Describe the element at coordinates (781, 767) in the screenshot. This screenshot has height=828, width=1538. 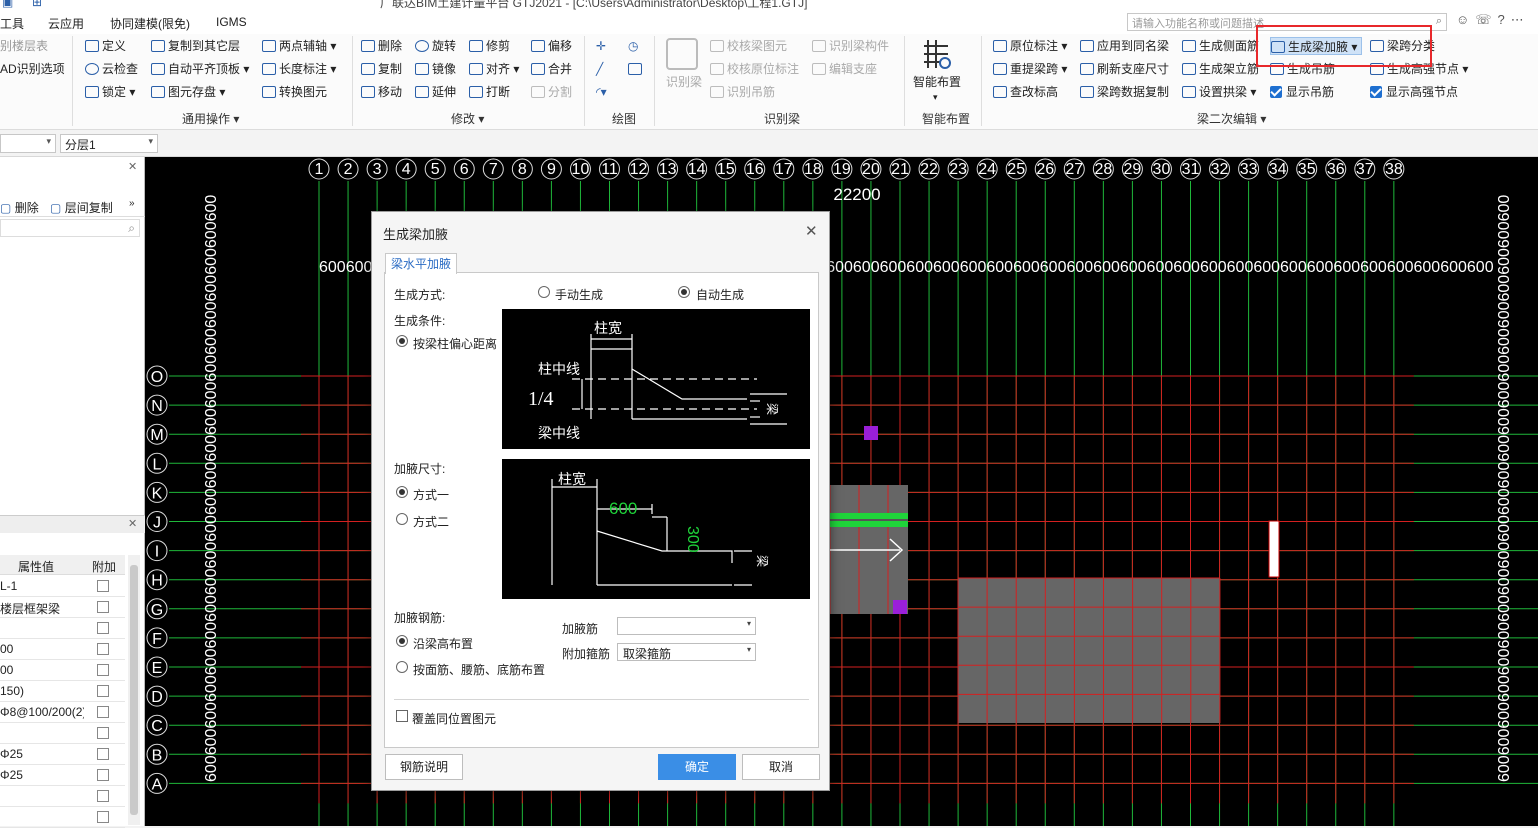
I see `cancel-button: 取消` at that location.